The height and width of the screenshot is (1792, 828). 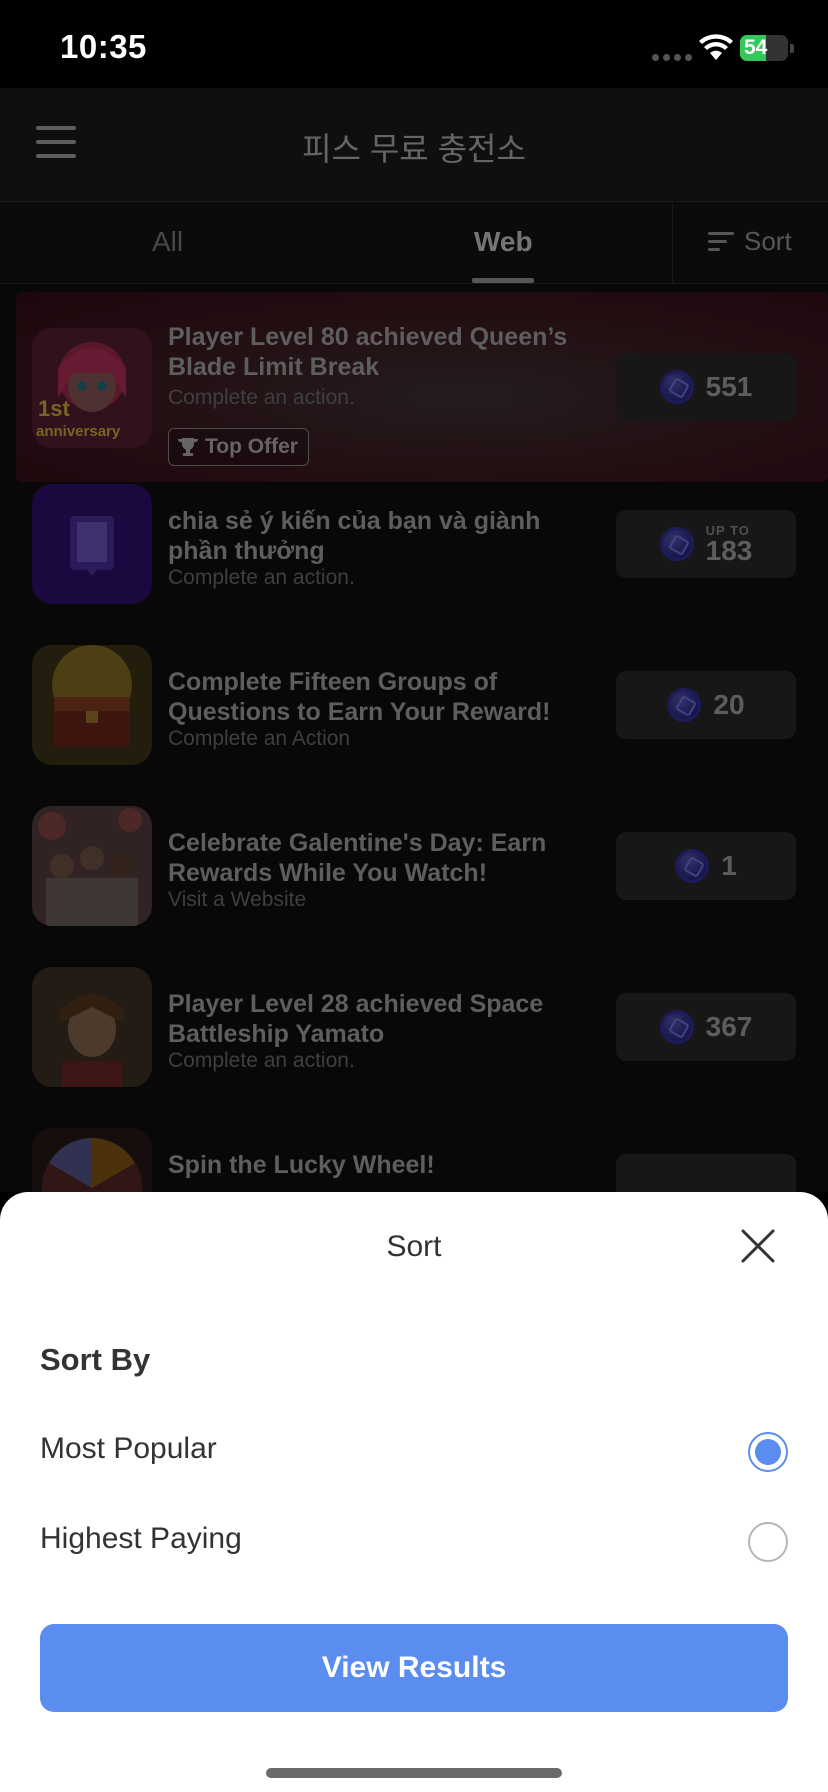 What do you see at coordinates (141, 1538) in the screenshot?
I see `option-label: Highest Paying` at bounding box center [141, 1538].